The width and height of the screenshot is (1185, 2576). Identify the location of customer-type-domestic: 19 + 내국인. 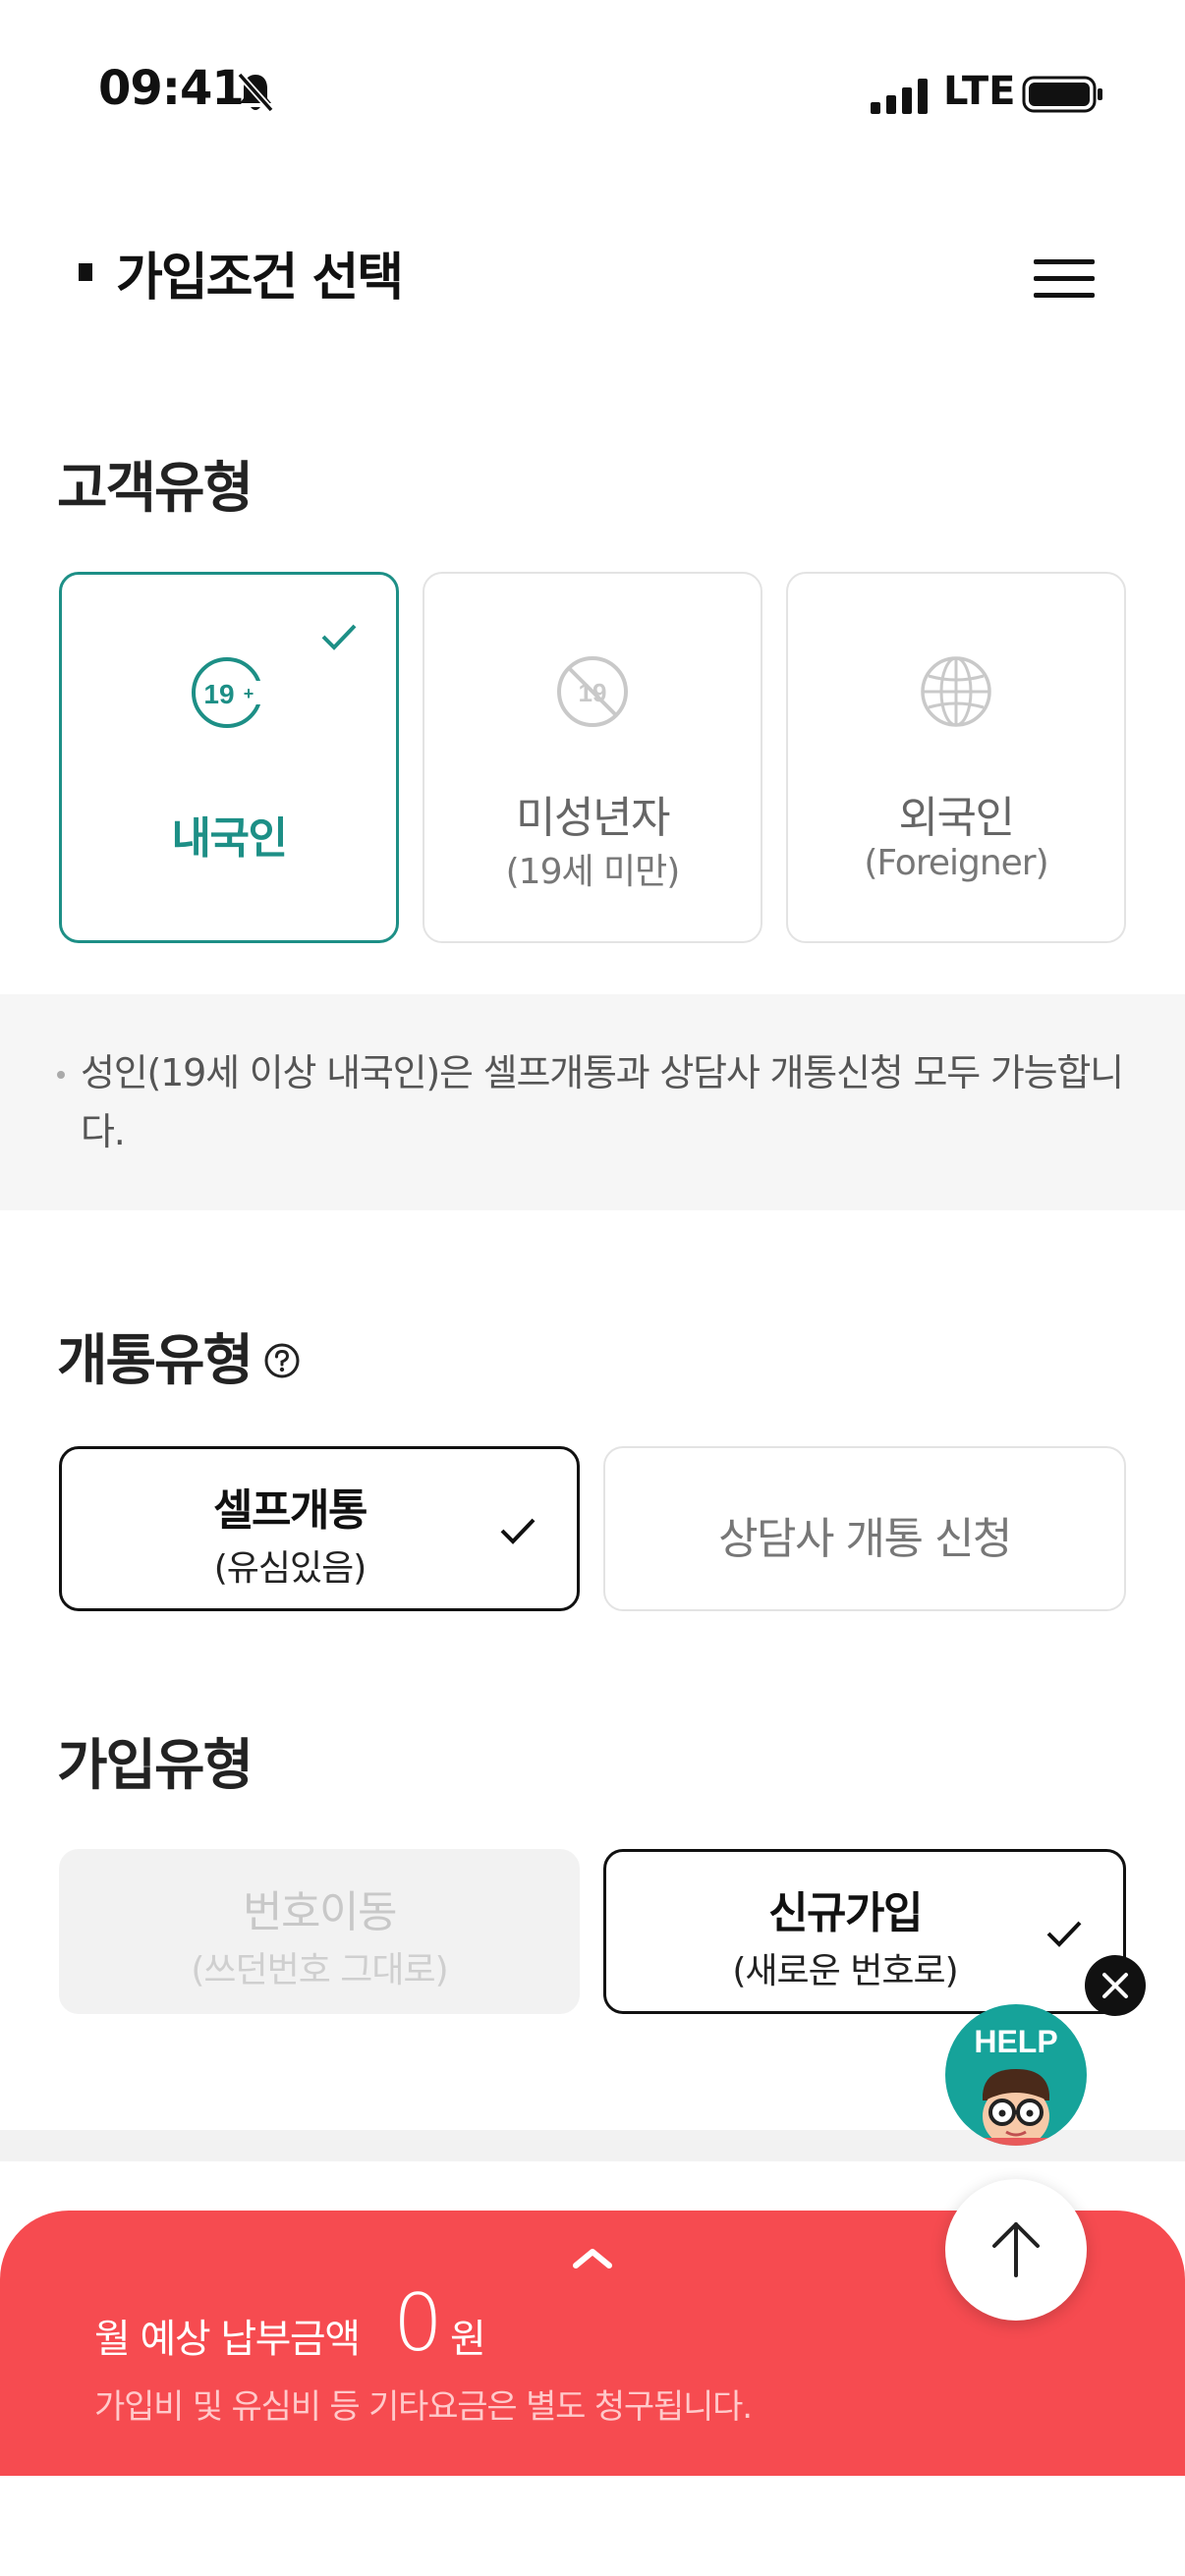
(229, 757).